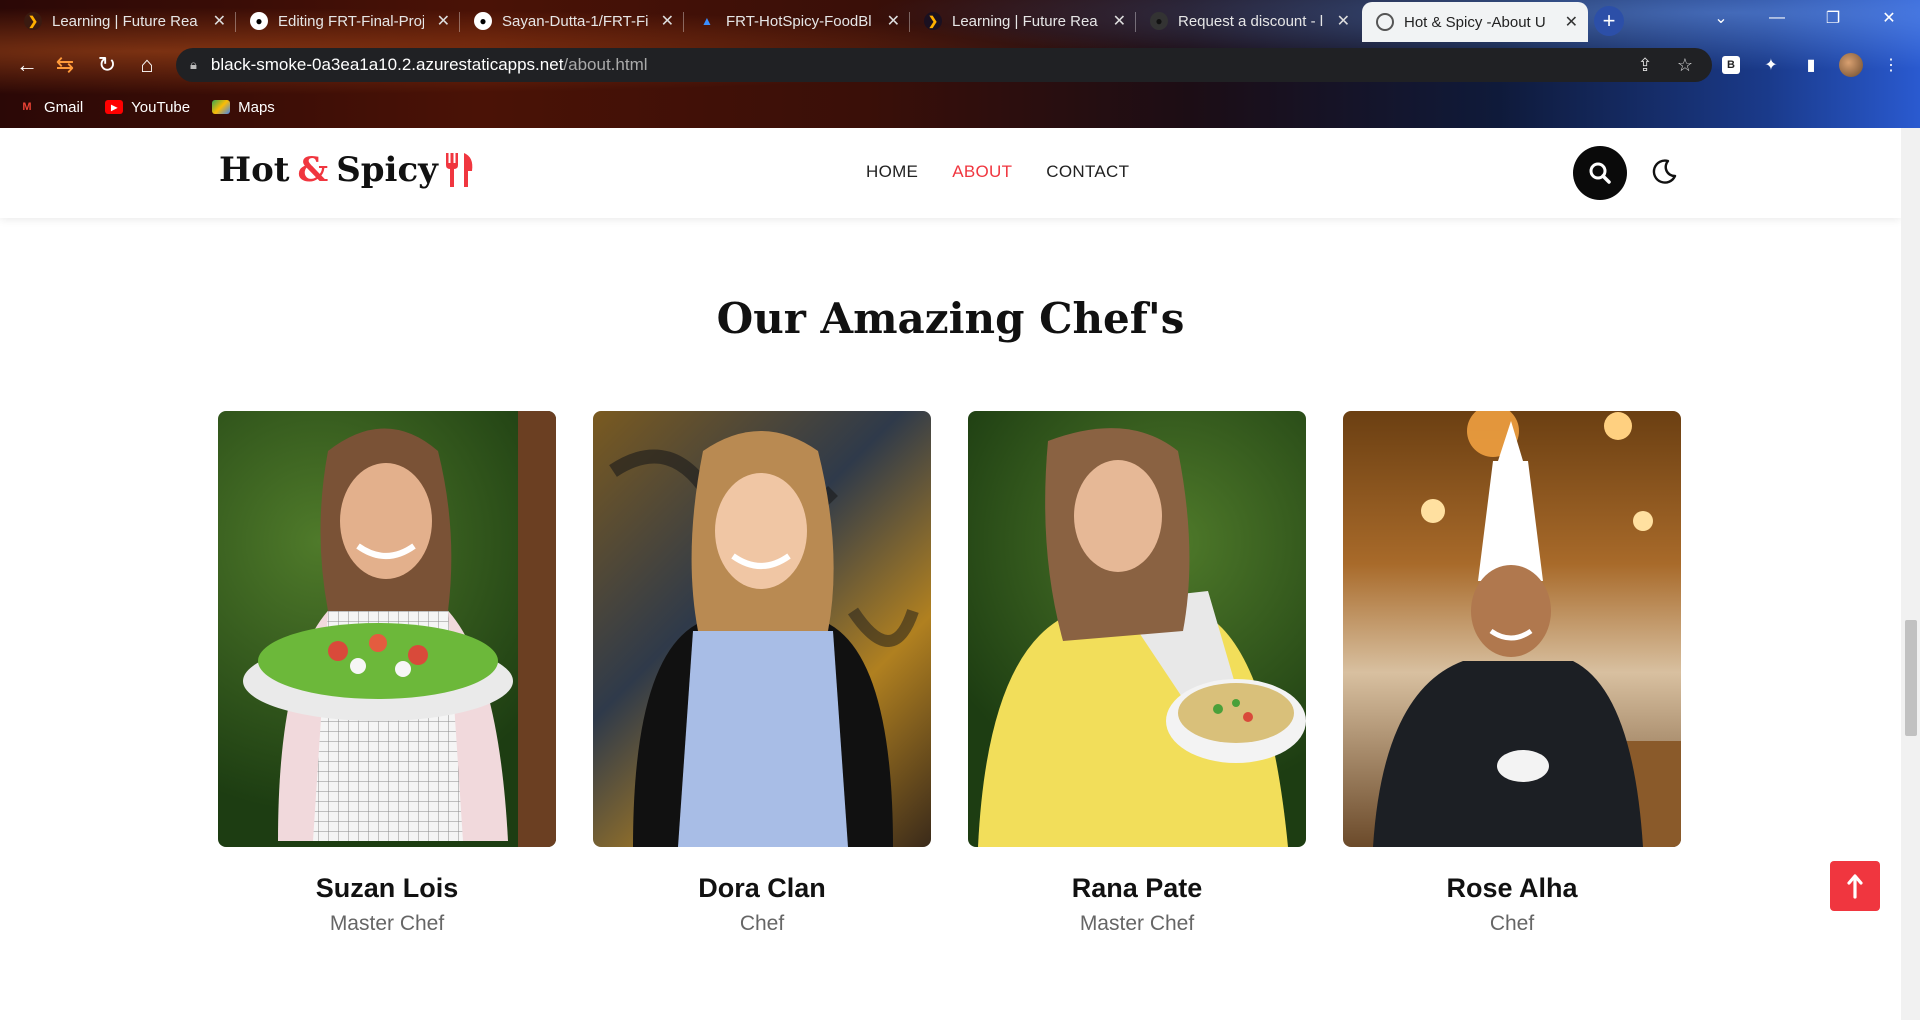 The image size is (1920, 1020). I want to click on dark-mode-toggle, so click(1664, 172).